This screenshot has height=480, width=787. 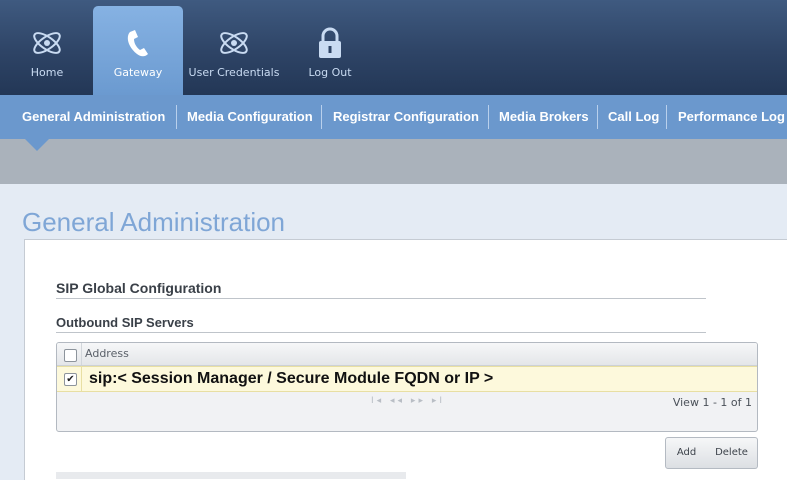 What do you see at coordinates (330, 72) in the screenshot?
I see `nav-log-out-label: Log Out` at bounding box center [330, 72].